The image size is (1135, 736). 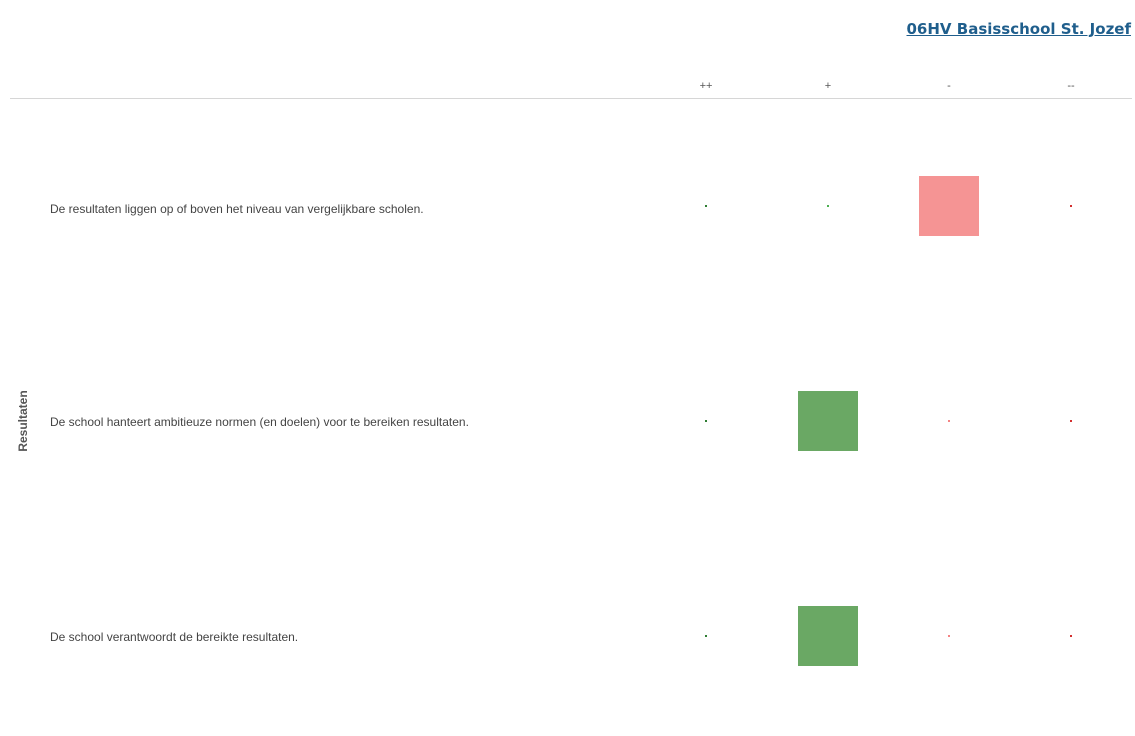 What do you see at coordinates (949, 206) in the screenshot?
I see `cell-mark-row1-minus` at bounding box center [949, 206].